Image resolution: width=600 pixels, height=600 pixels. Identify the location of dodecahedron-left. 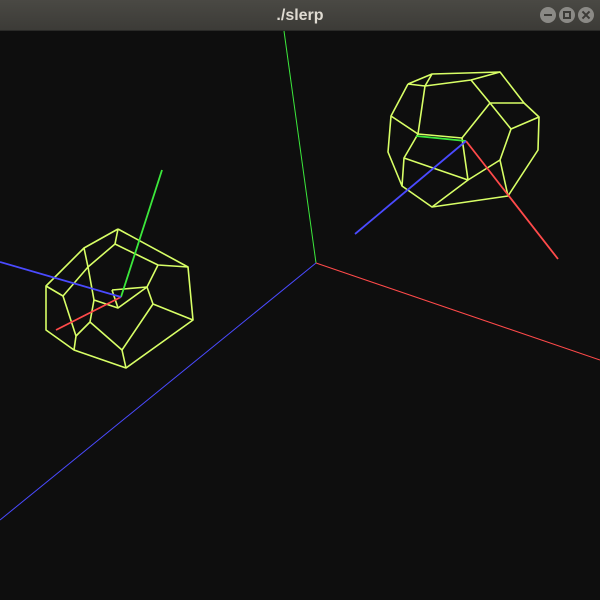
(97, 269).